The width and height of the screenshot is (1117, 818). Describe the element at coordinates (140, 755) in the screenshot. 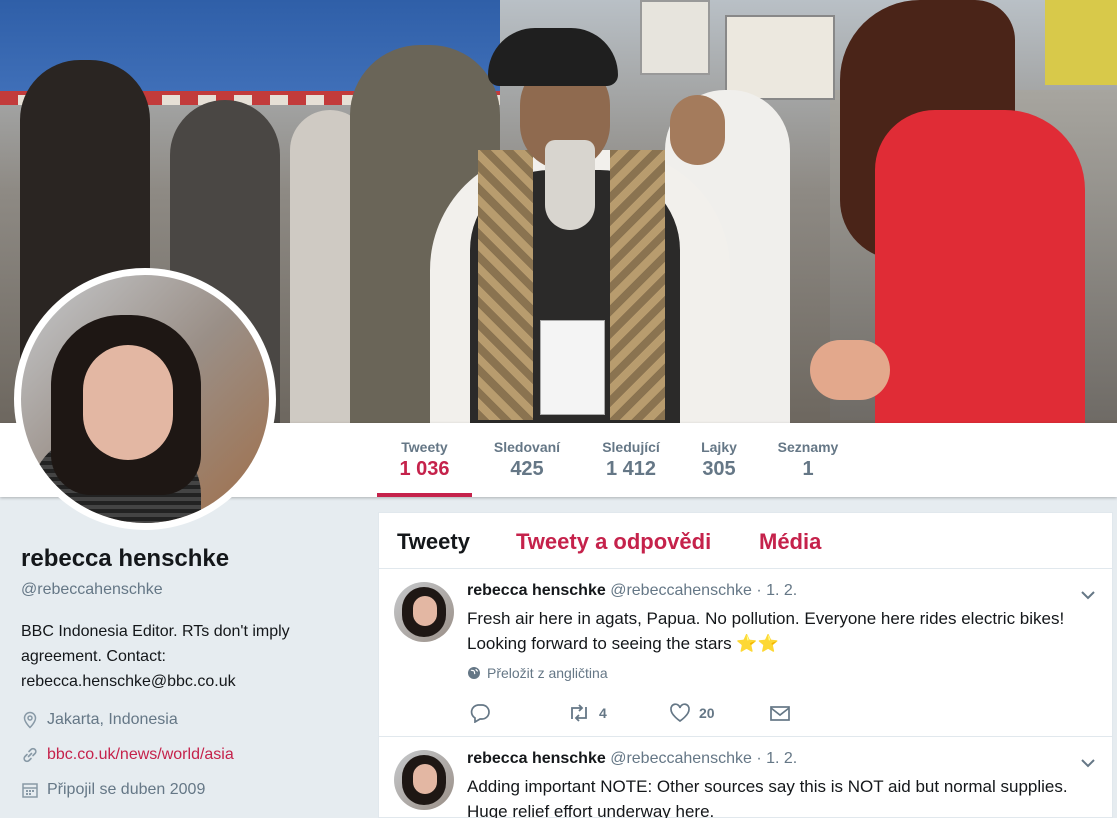

I see `profile-website-link: bbc.co.uk/news/world/asia` at that location.